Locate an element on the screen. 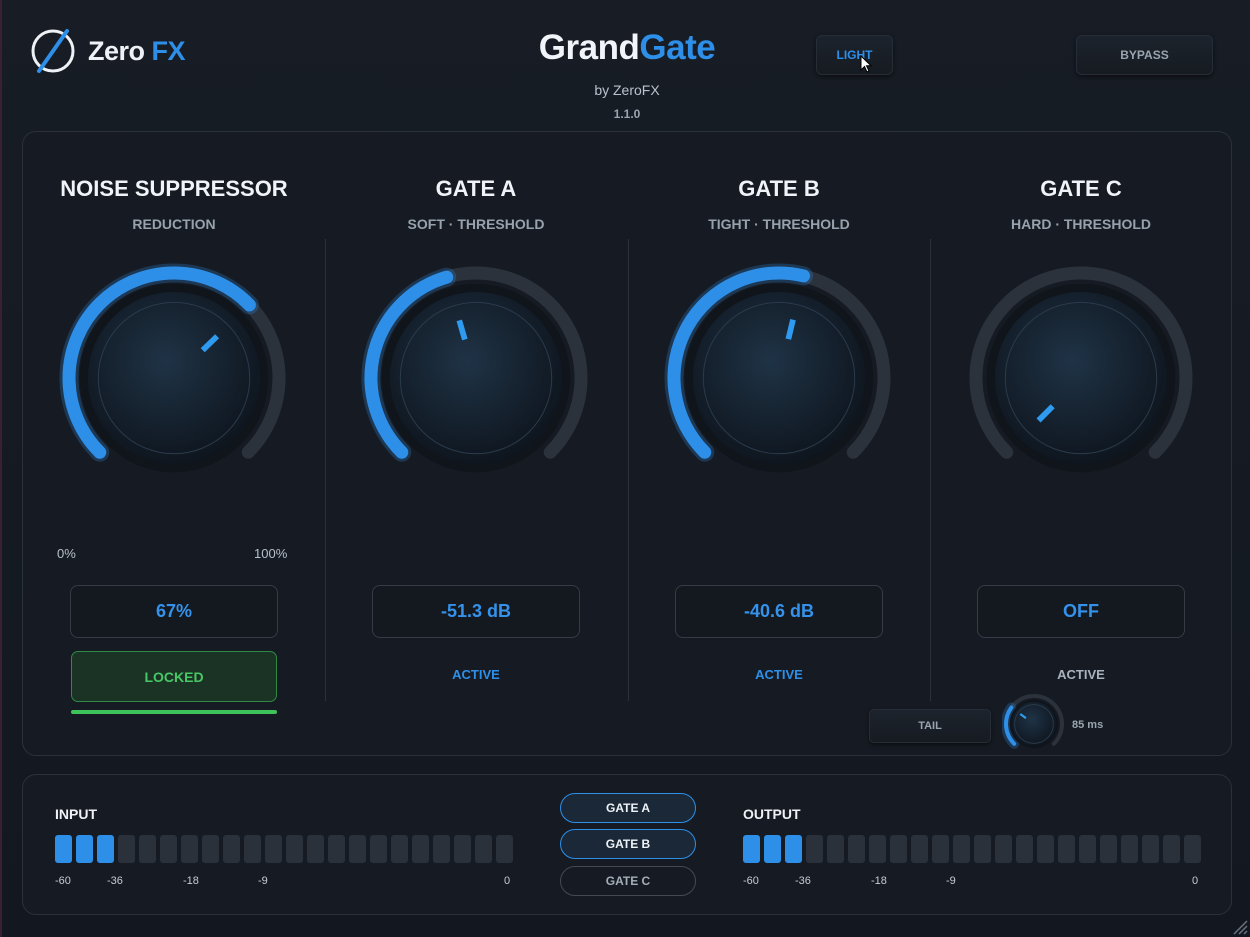 This screenshot has height=937, width=1250. output-meter is located at coordinates (972, 849).